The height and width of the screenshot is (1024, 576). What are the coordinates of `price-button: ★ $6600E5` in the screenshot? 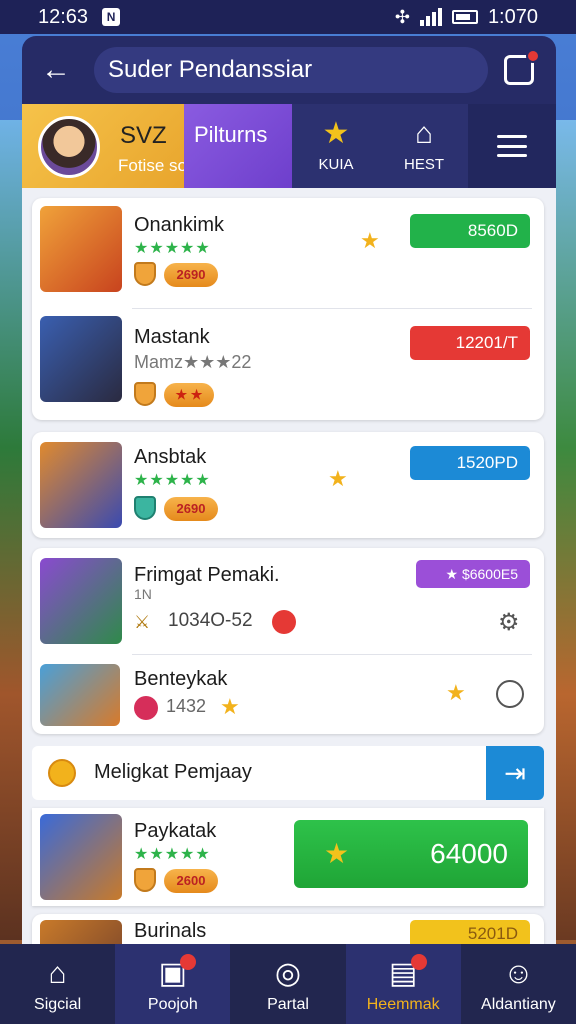 It's located at (473, 574).